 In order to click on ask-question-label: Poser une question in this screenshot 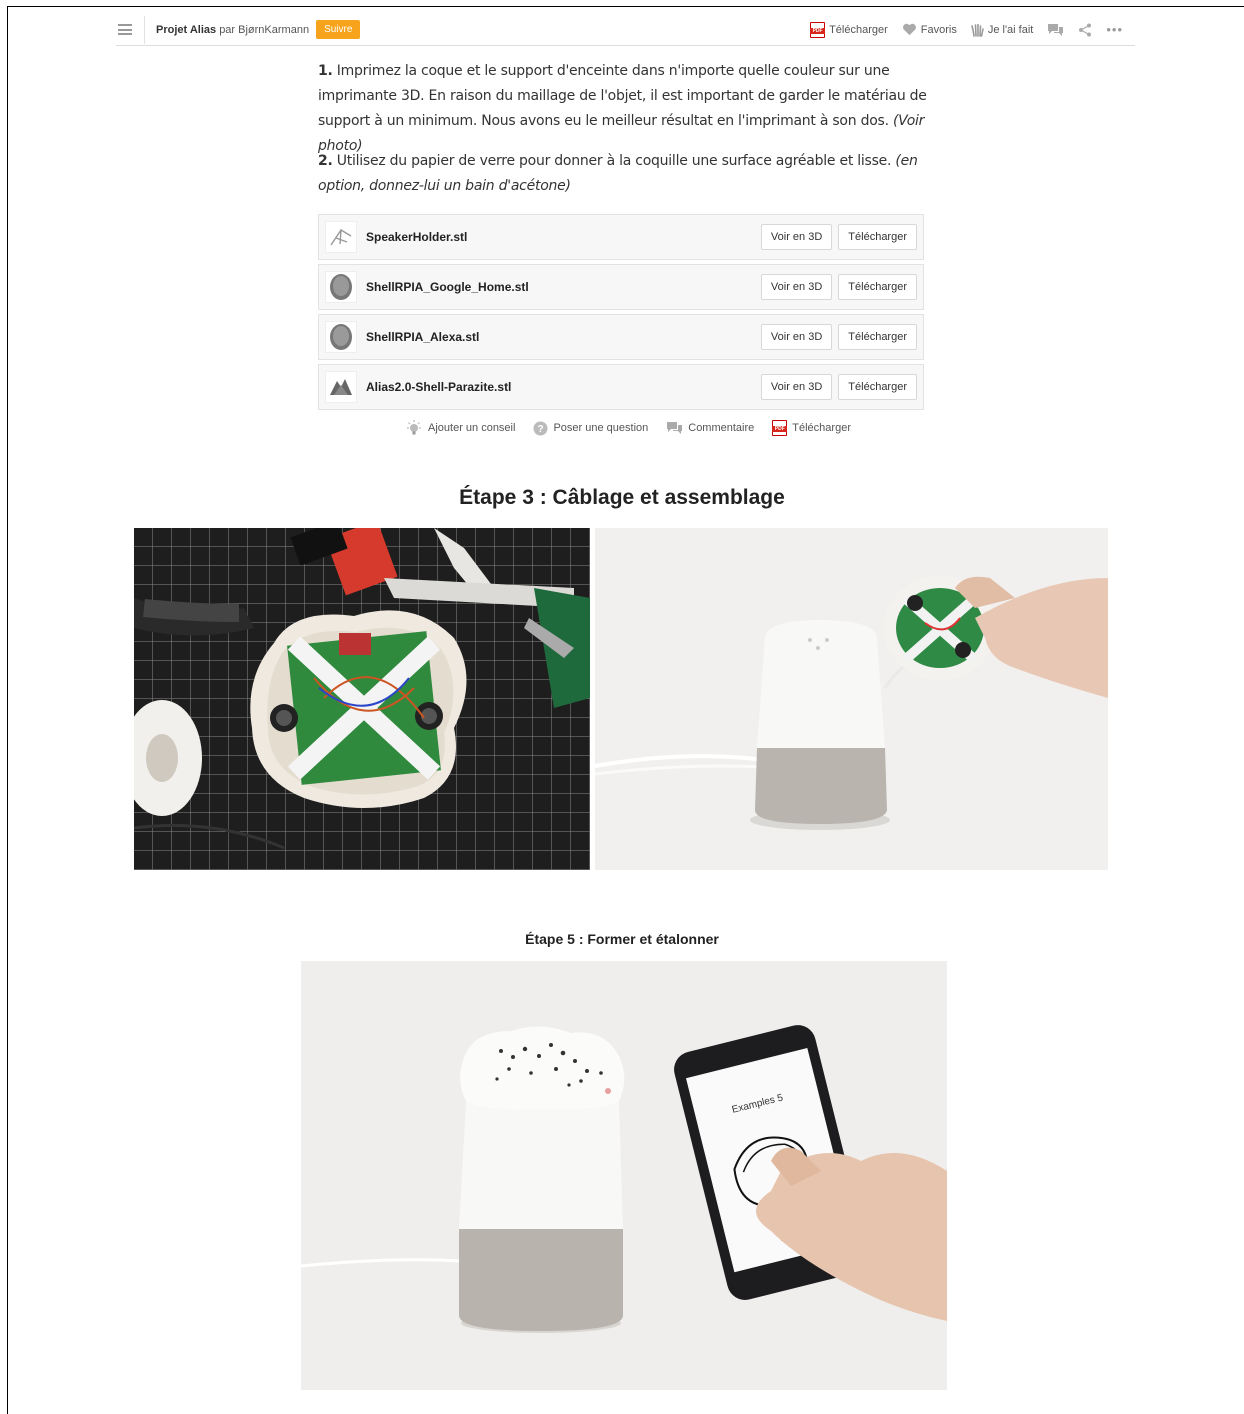, I will do `click(601, 428)`.